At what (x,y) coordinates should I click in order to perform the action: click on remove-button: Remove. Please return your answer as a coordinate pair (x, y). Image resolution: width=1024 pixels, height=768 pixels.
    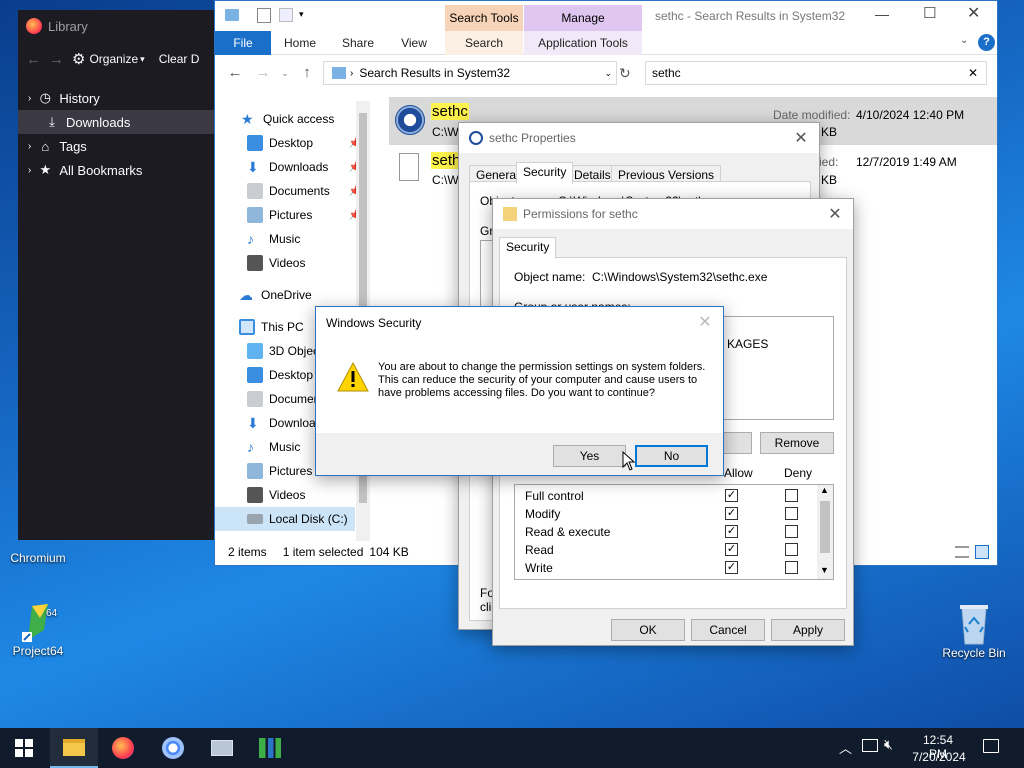
    Looking at the image, I should click on (797, 443).